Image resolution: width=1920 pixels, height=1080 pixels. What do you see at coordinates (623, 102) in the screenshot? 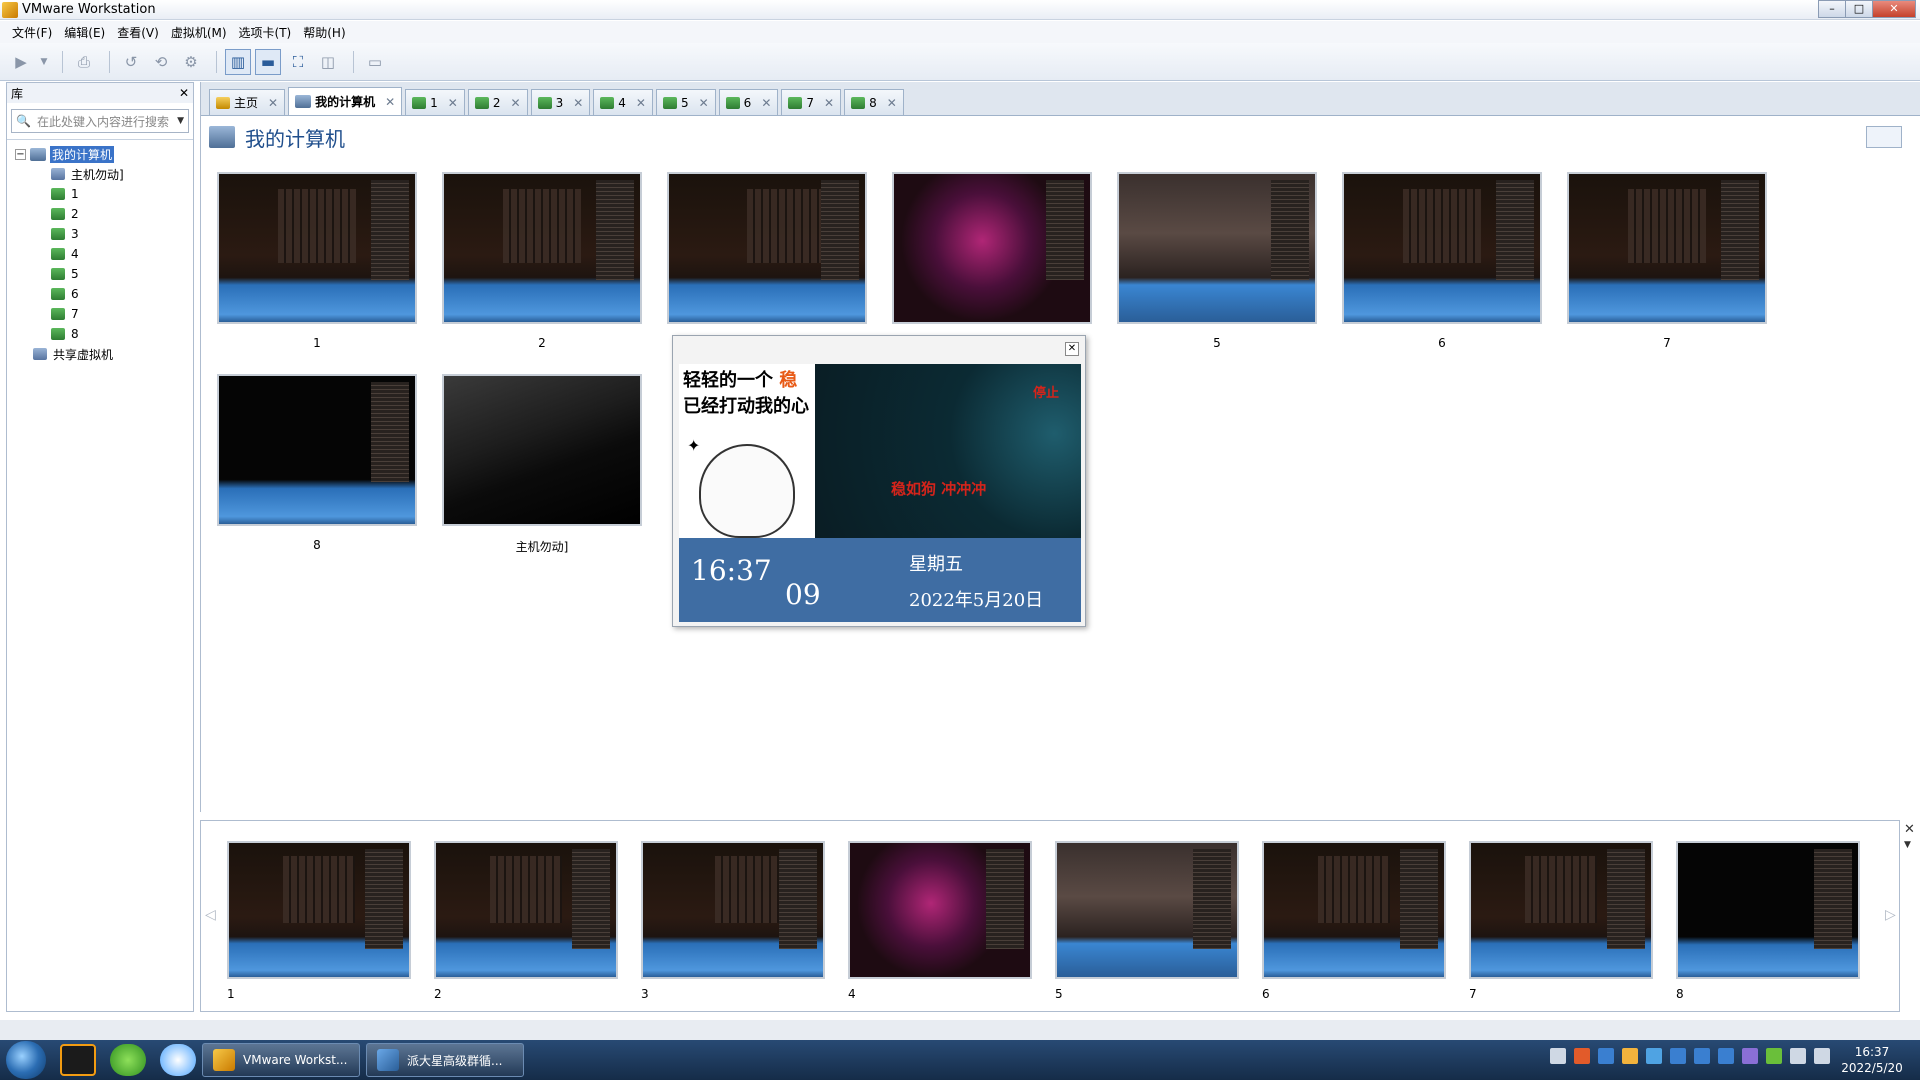
I see `tab-vm-4: 4 ✕` at bounding box center [623, 102].